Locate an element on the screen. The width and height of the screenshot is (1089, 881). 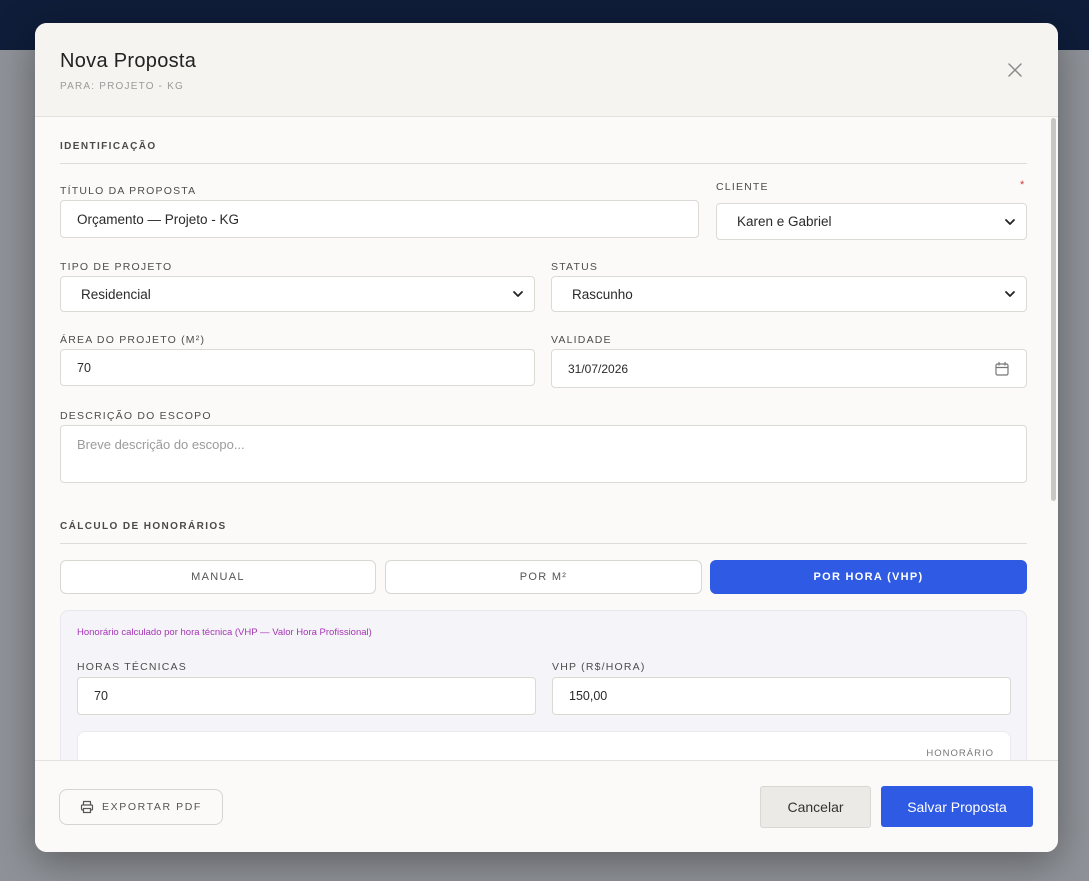
close-button is located at coordinates (1015, 70).